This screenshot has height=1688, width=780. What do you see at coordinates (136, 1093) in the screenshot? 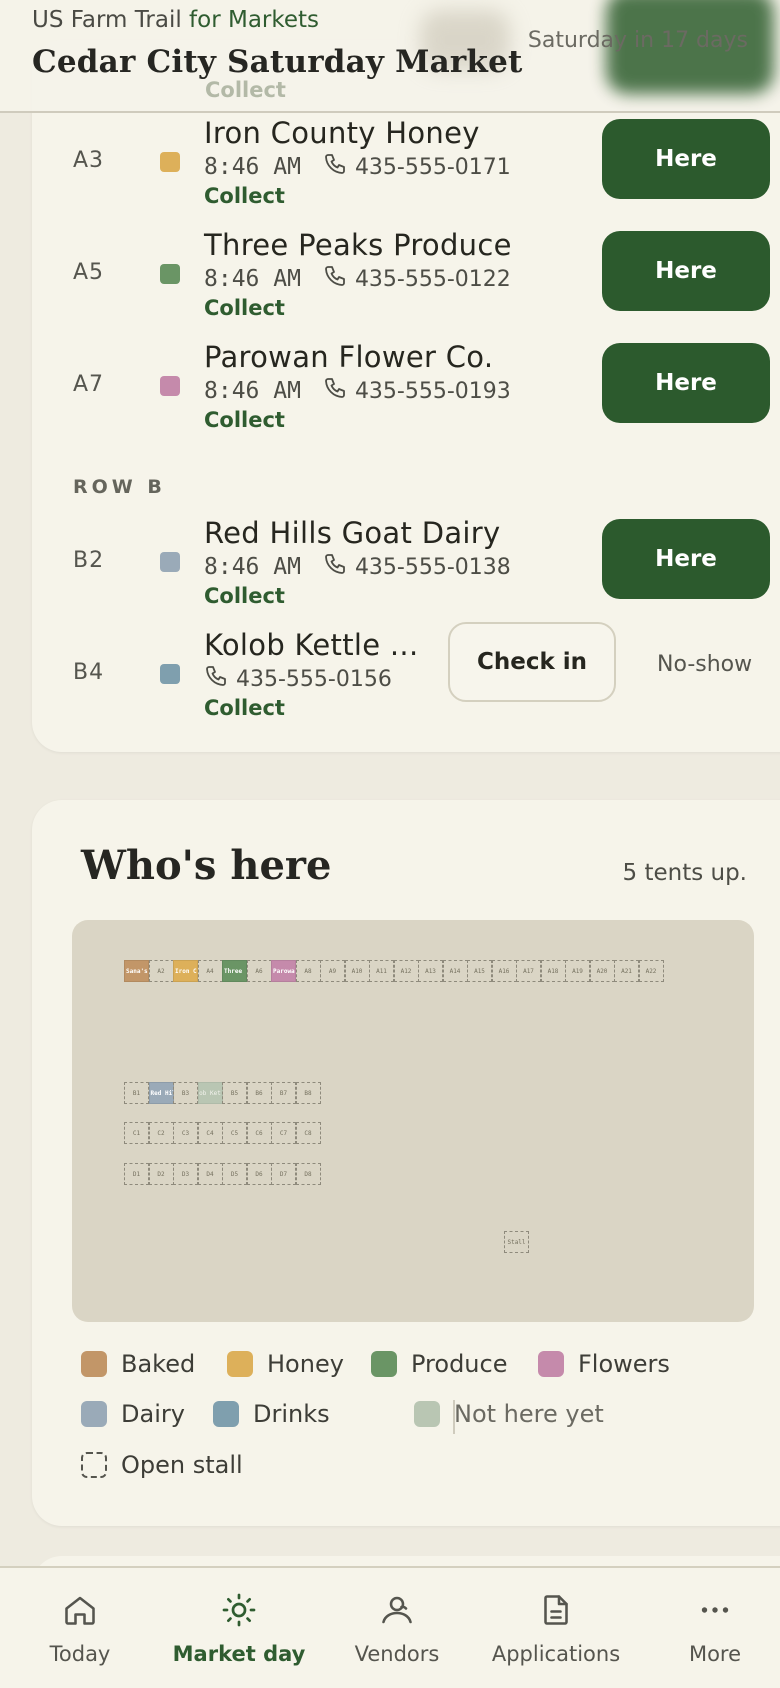
I see `map-stall: B1` at bounding box center [136, 1093].